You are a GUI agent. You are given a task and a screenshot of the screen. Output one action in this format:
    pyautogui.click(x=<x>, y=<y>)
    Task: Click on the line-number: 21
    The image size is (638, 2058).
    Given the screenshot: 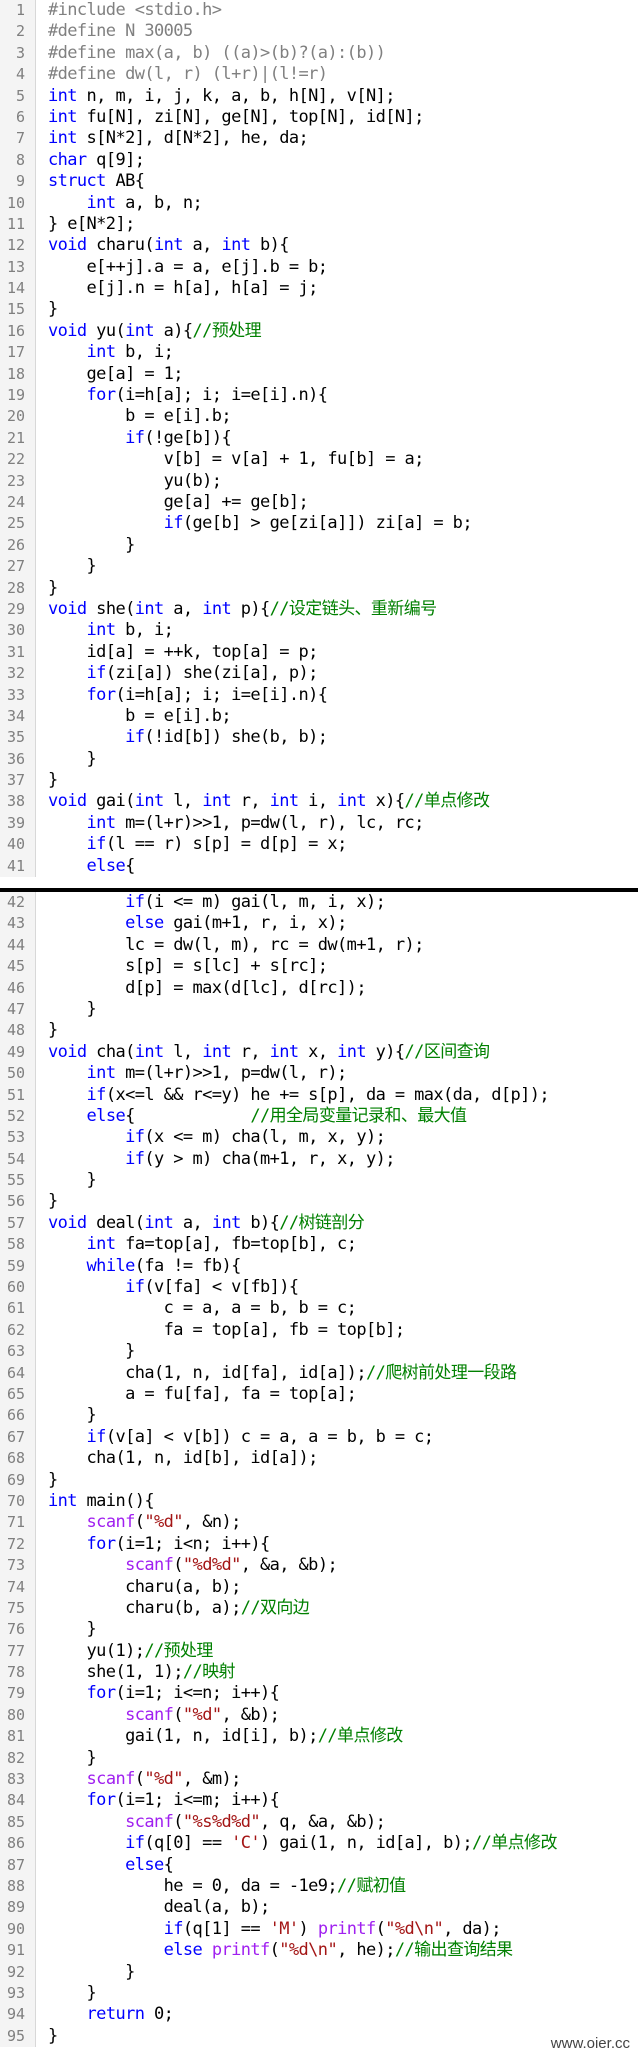 What is the action you would take?
    pyautogui.click(x=18, y=438)
    